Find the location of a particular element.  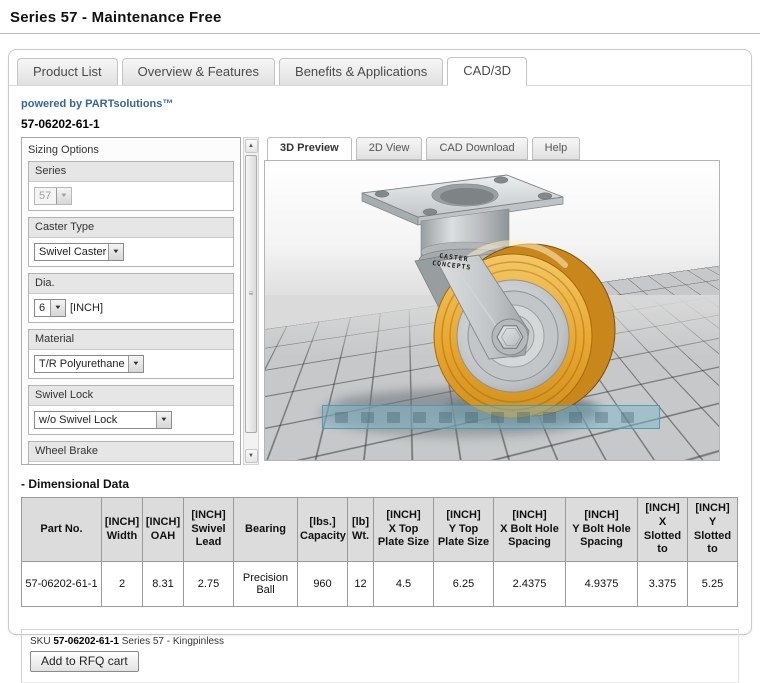

option-group-swivel-lock: Swivel Lock w/o Swivel Lock ▼ is located at coordinates (131, 410).